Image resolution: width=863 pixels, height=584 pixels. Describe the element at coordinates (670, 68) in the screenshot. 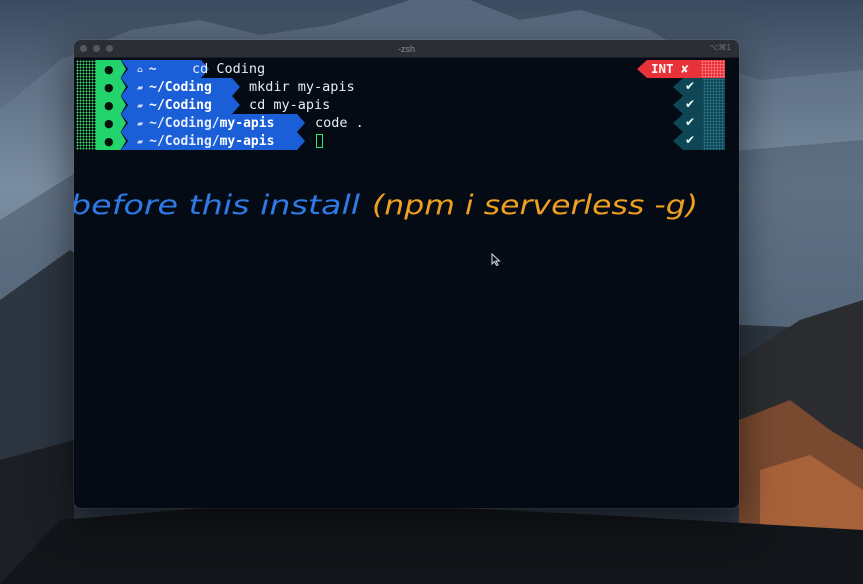

I see `status-text: INT ✘` at that location.